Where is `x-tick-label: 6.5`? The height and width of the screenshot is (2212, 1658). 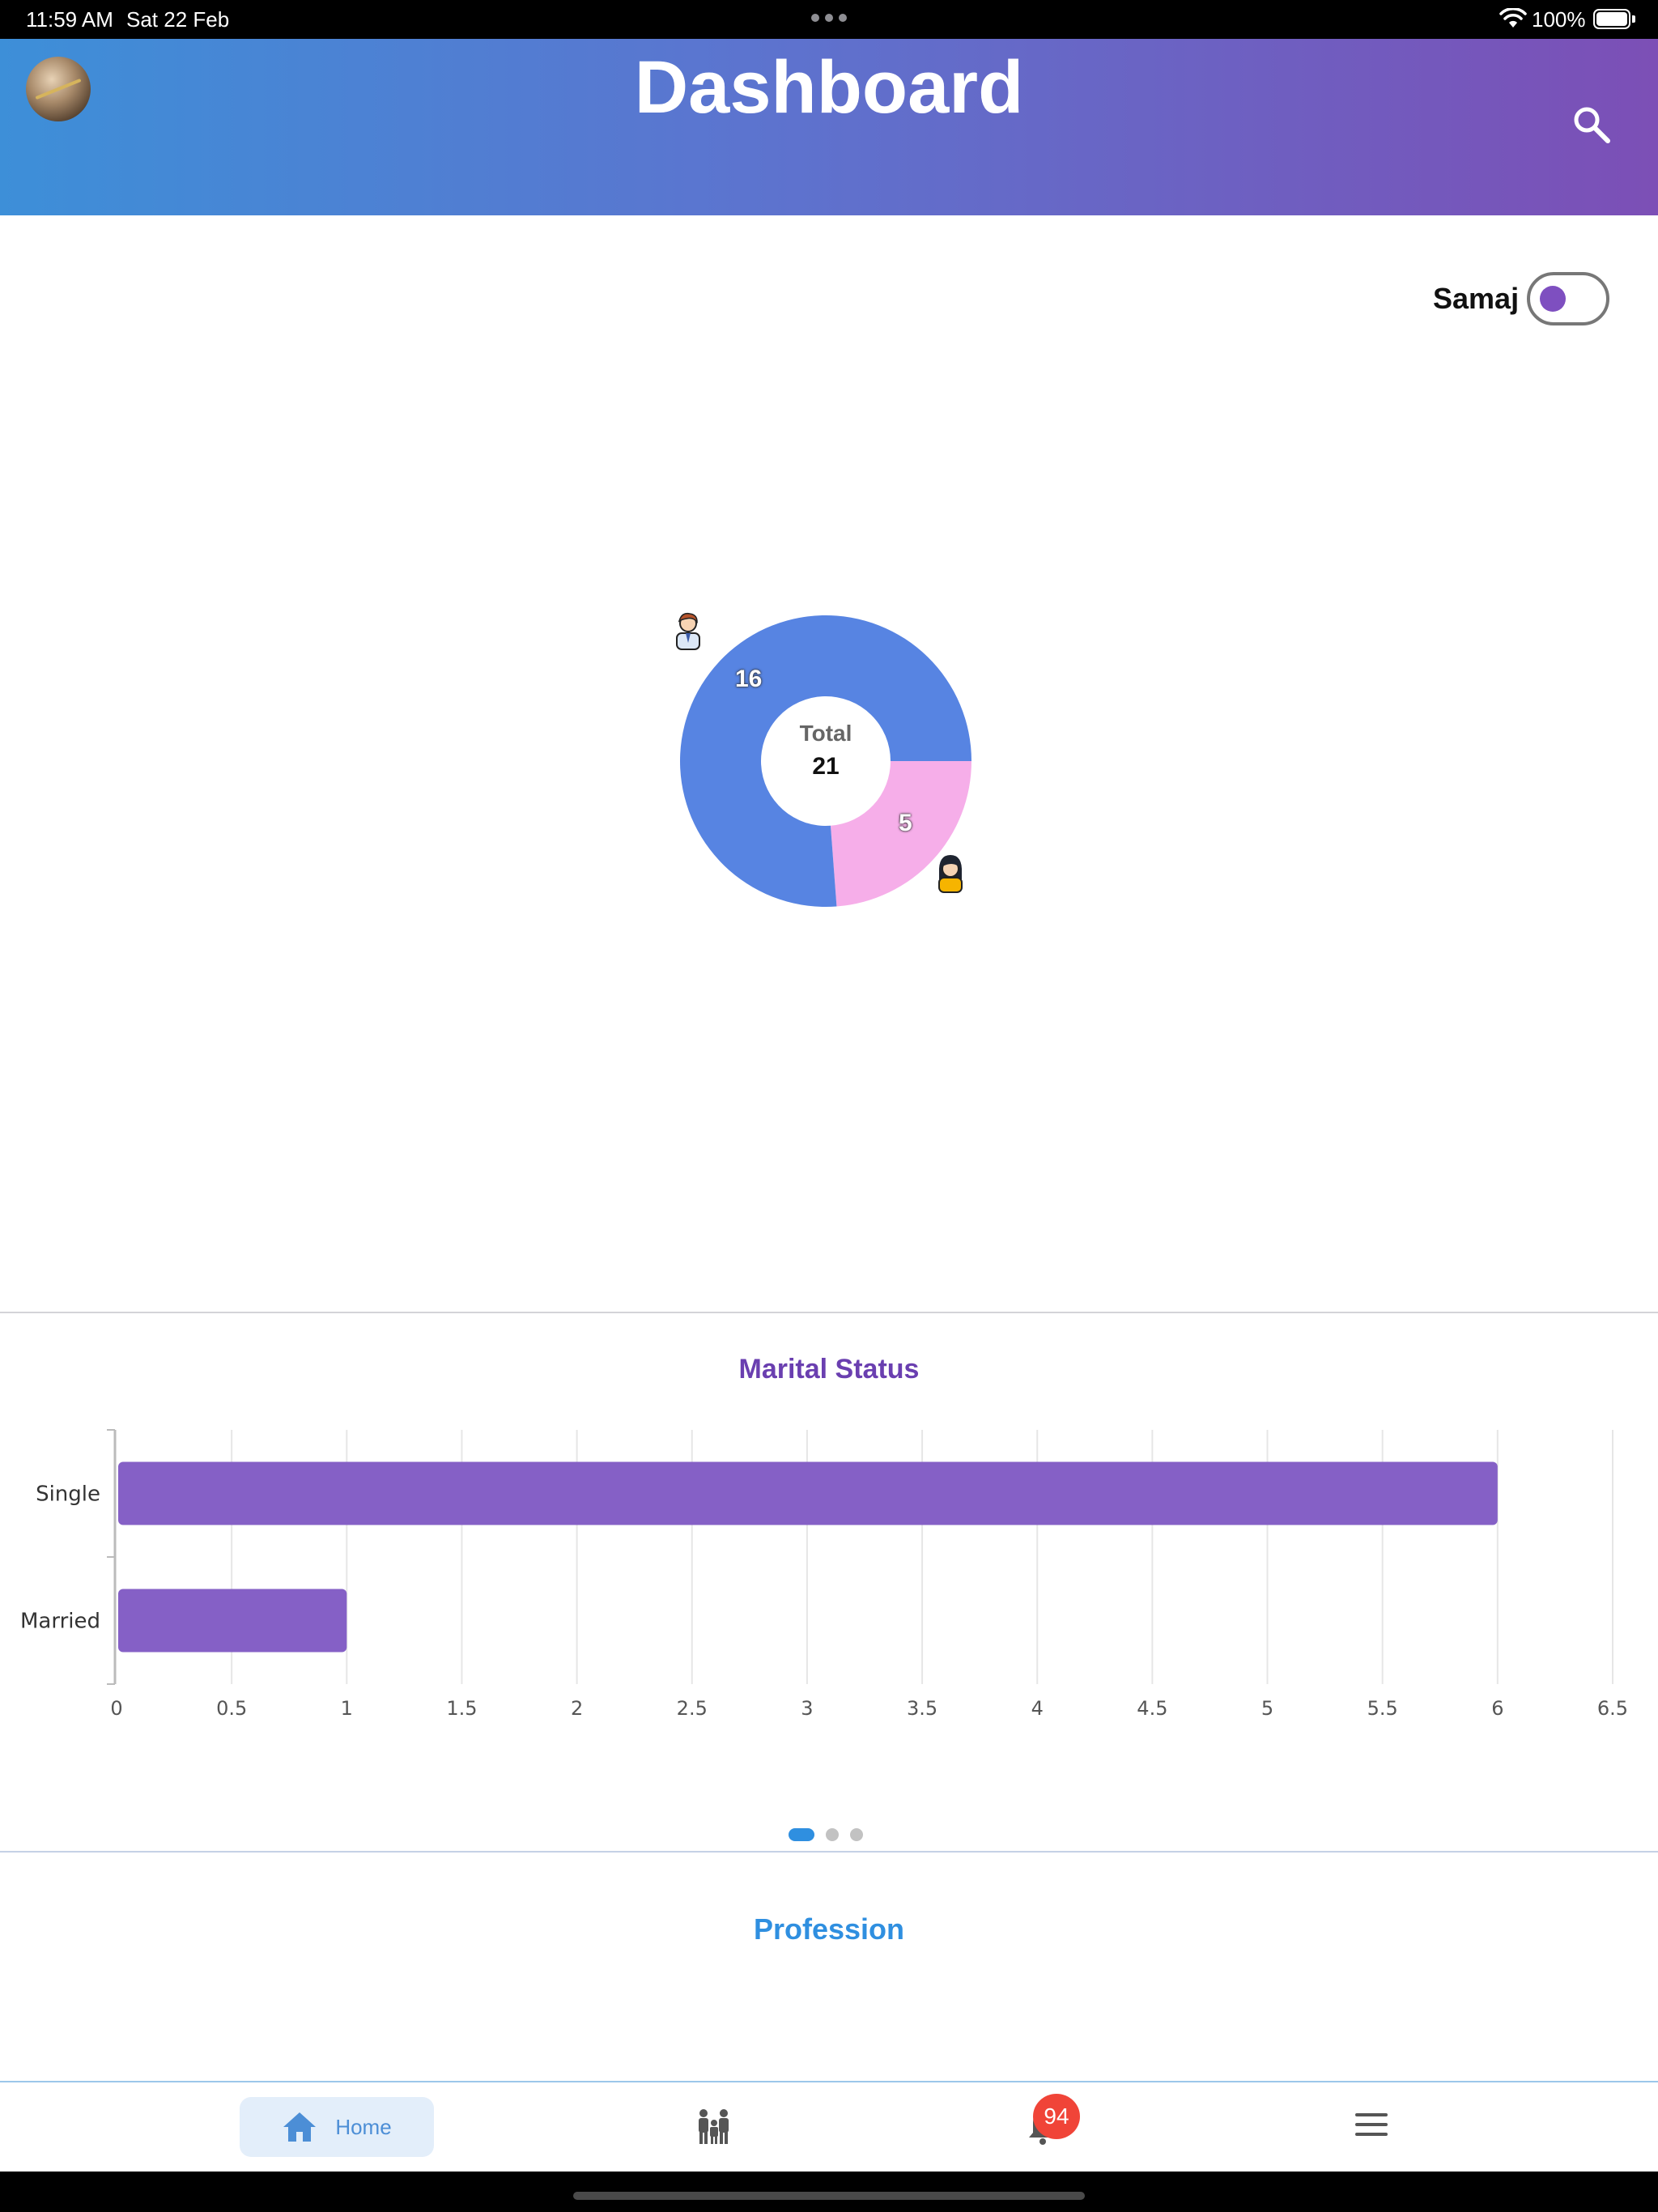 x-tick-label: 6.5 is located at coordinates (1612, 1707).